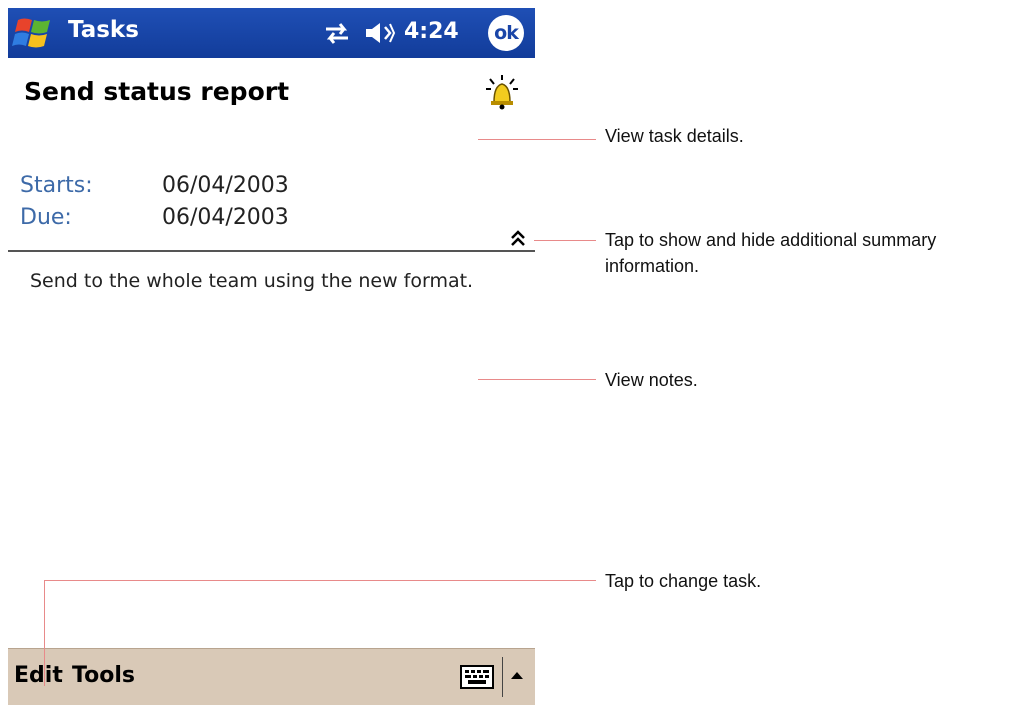  What do you see at coordinates (477, 677) in the screenshot?
I see `keyboard-icon` at bounding box center [477, 677].